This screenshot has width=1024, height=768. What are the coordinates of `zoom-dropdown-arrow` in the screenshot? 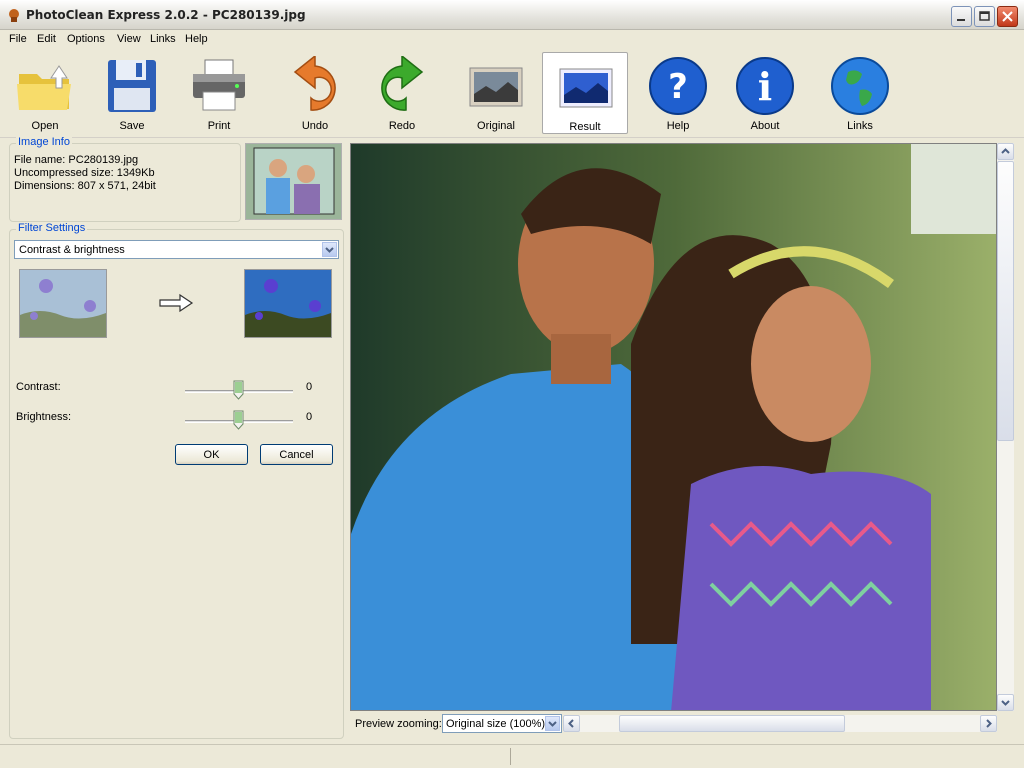 It's located at (552, 723).